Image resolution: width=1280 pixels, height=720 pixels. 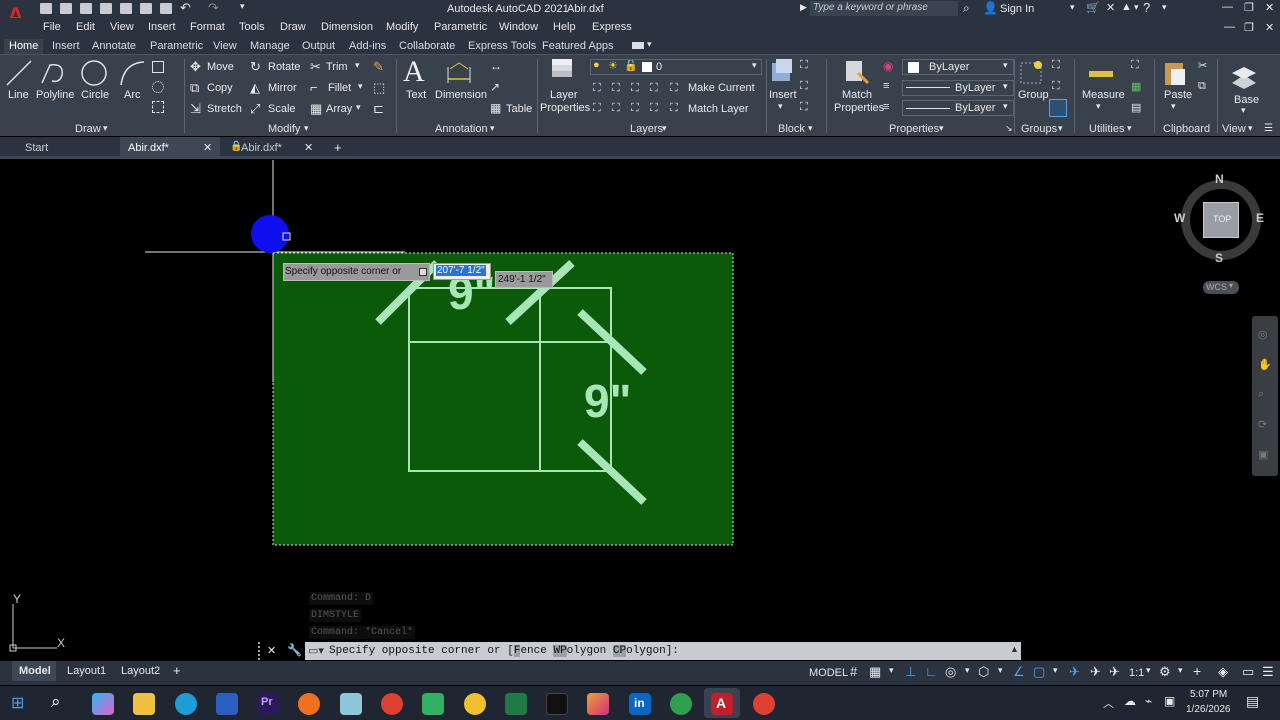 I want to click on tab-manage: Manage, so click(x=270, y=46).